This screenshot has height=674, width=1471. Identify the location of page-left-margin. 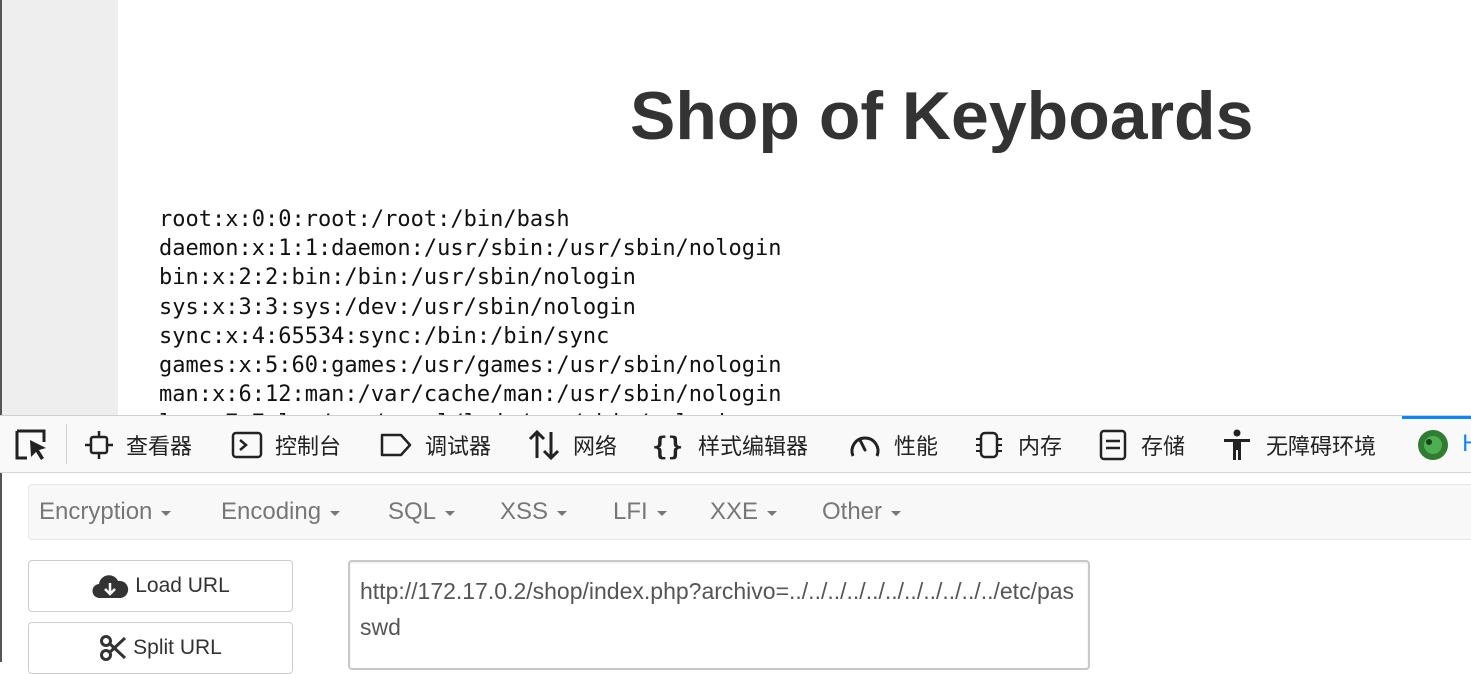
(60, 207).